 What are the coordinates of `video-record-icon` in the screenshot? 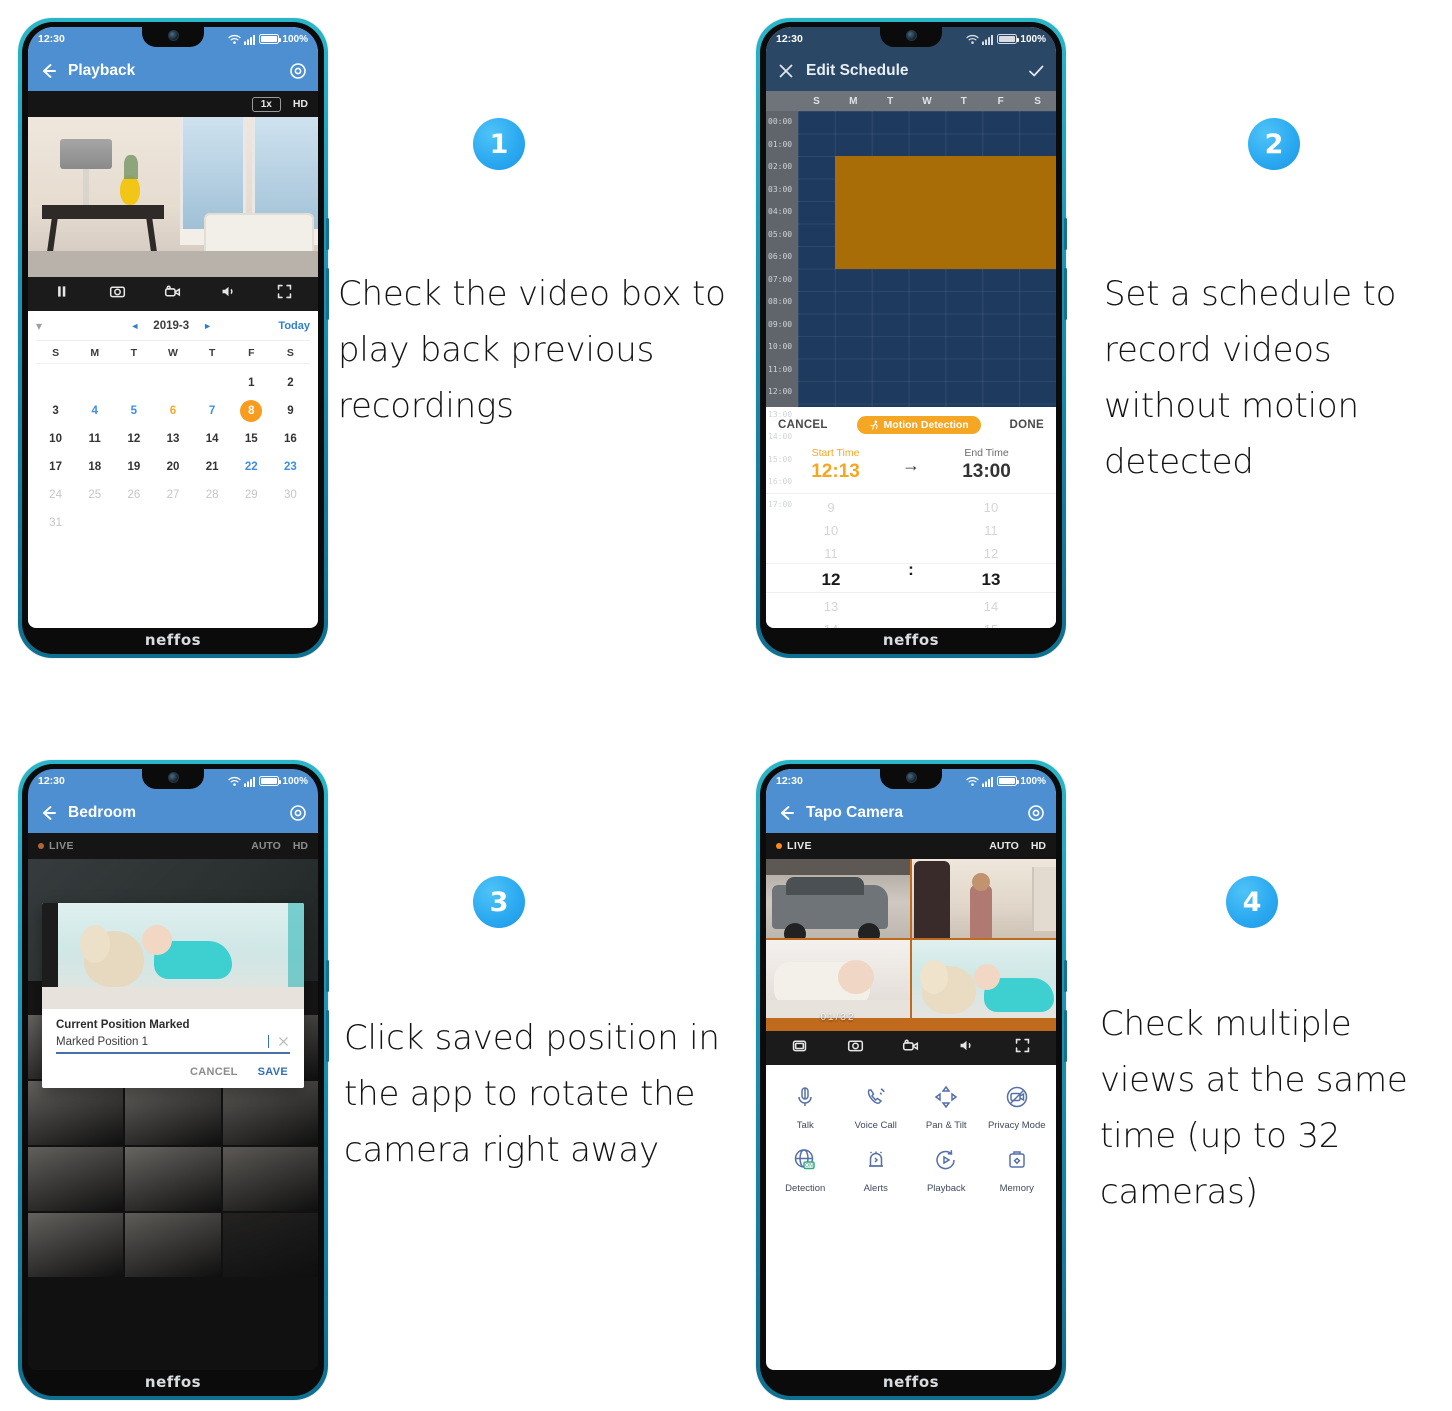 It's located at (910, 1048).